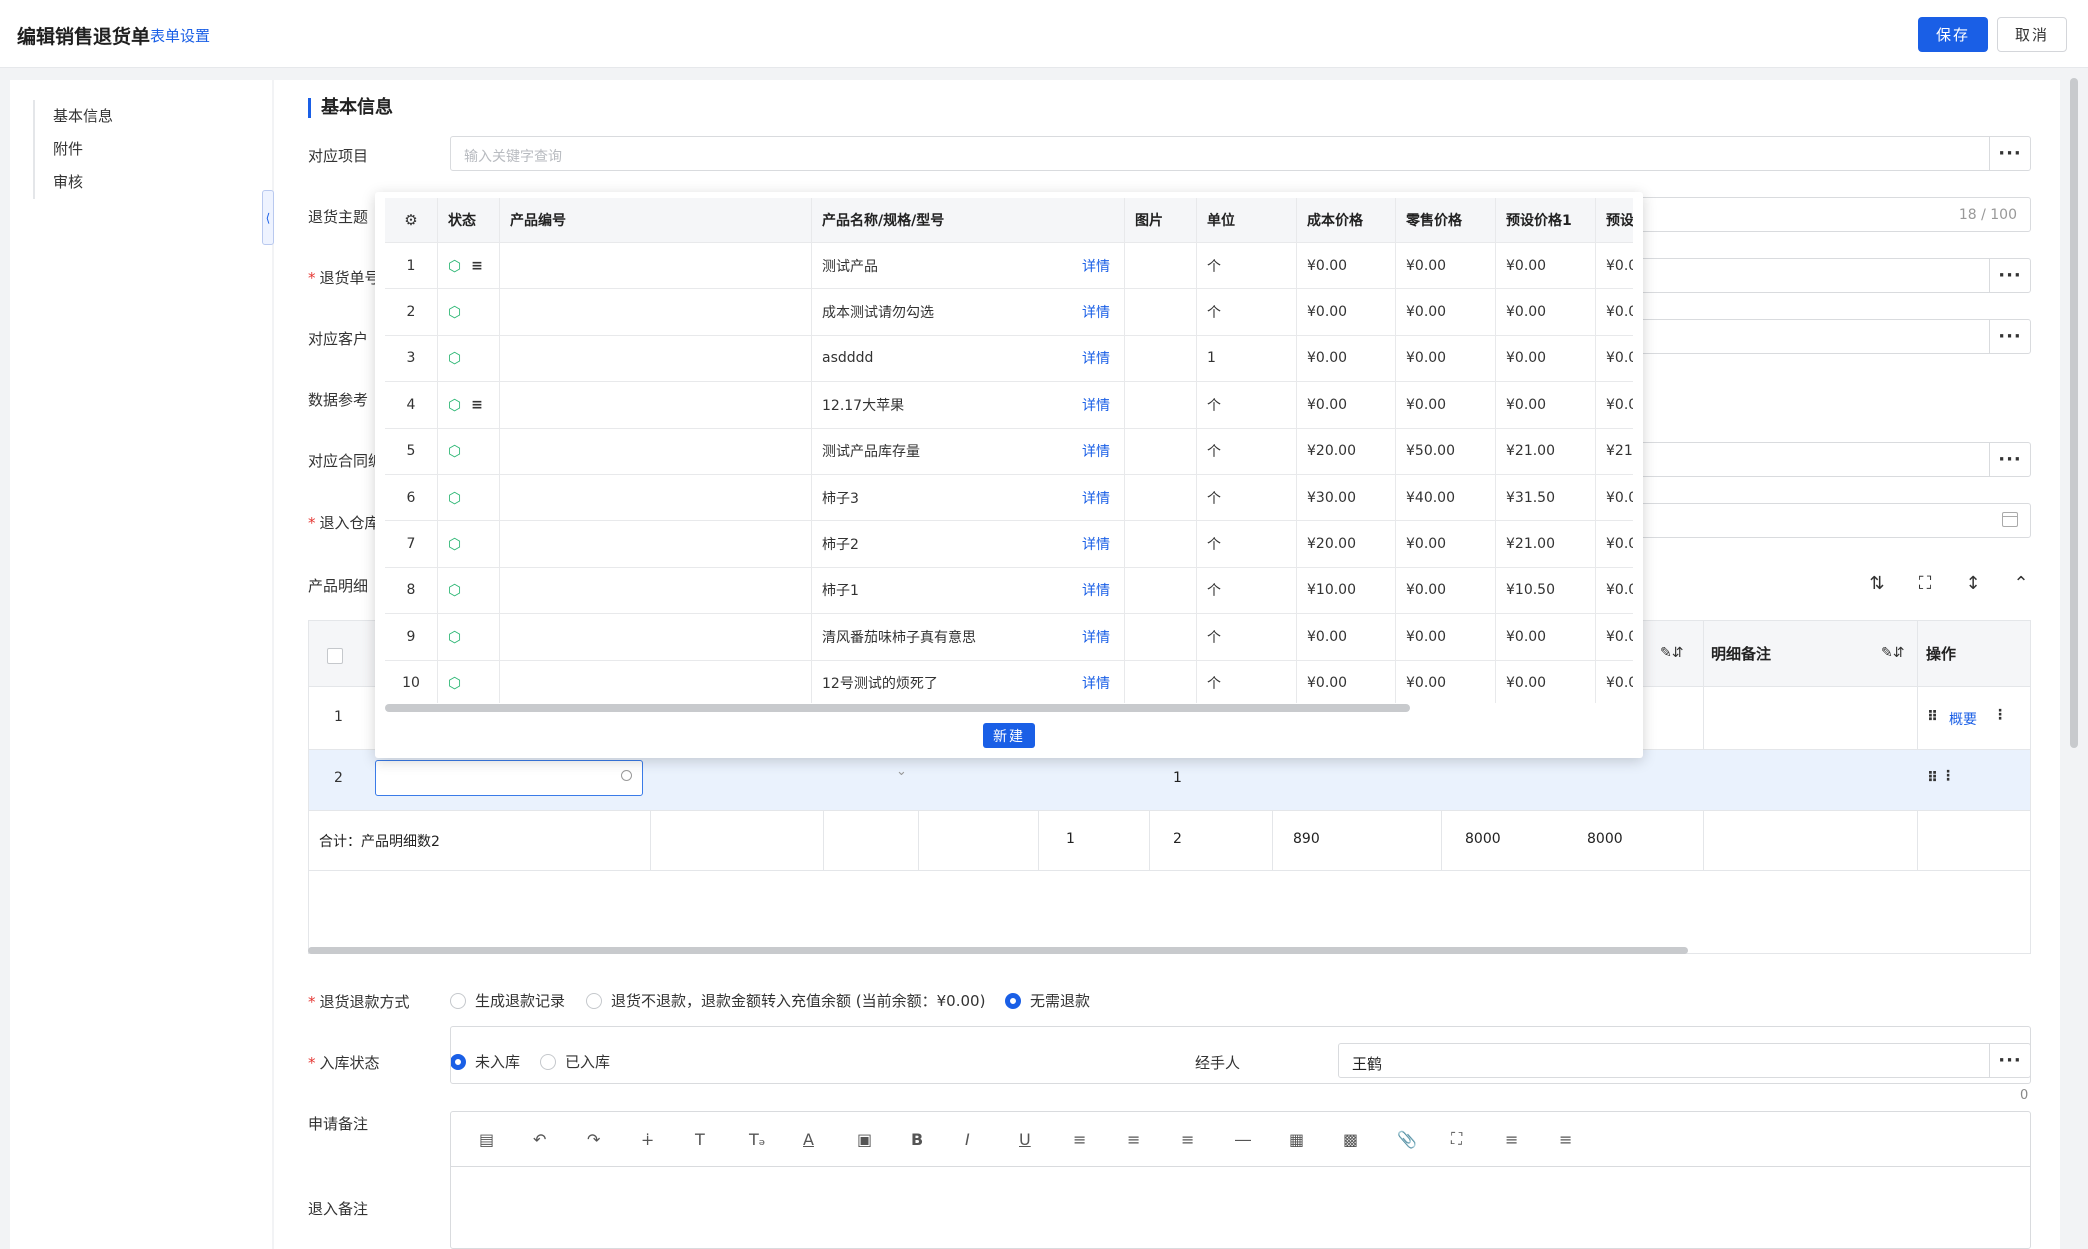 The image size is (2088, 1249). What do you see at coordinates (610, 1139) in the screenshot?
I see `redo-icon: ↷` at bounding box center [610, 1139].